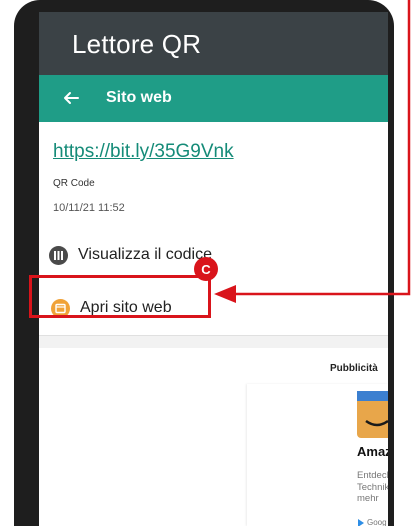 The image size is (415, 526). What do you see at coordinates (354, 368) in the screenshot?
I see `ad-label: Pubblicità` at bounding box center [354, 368].